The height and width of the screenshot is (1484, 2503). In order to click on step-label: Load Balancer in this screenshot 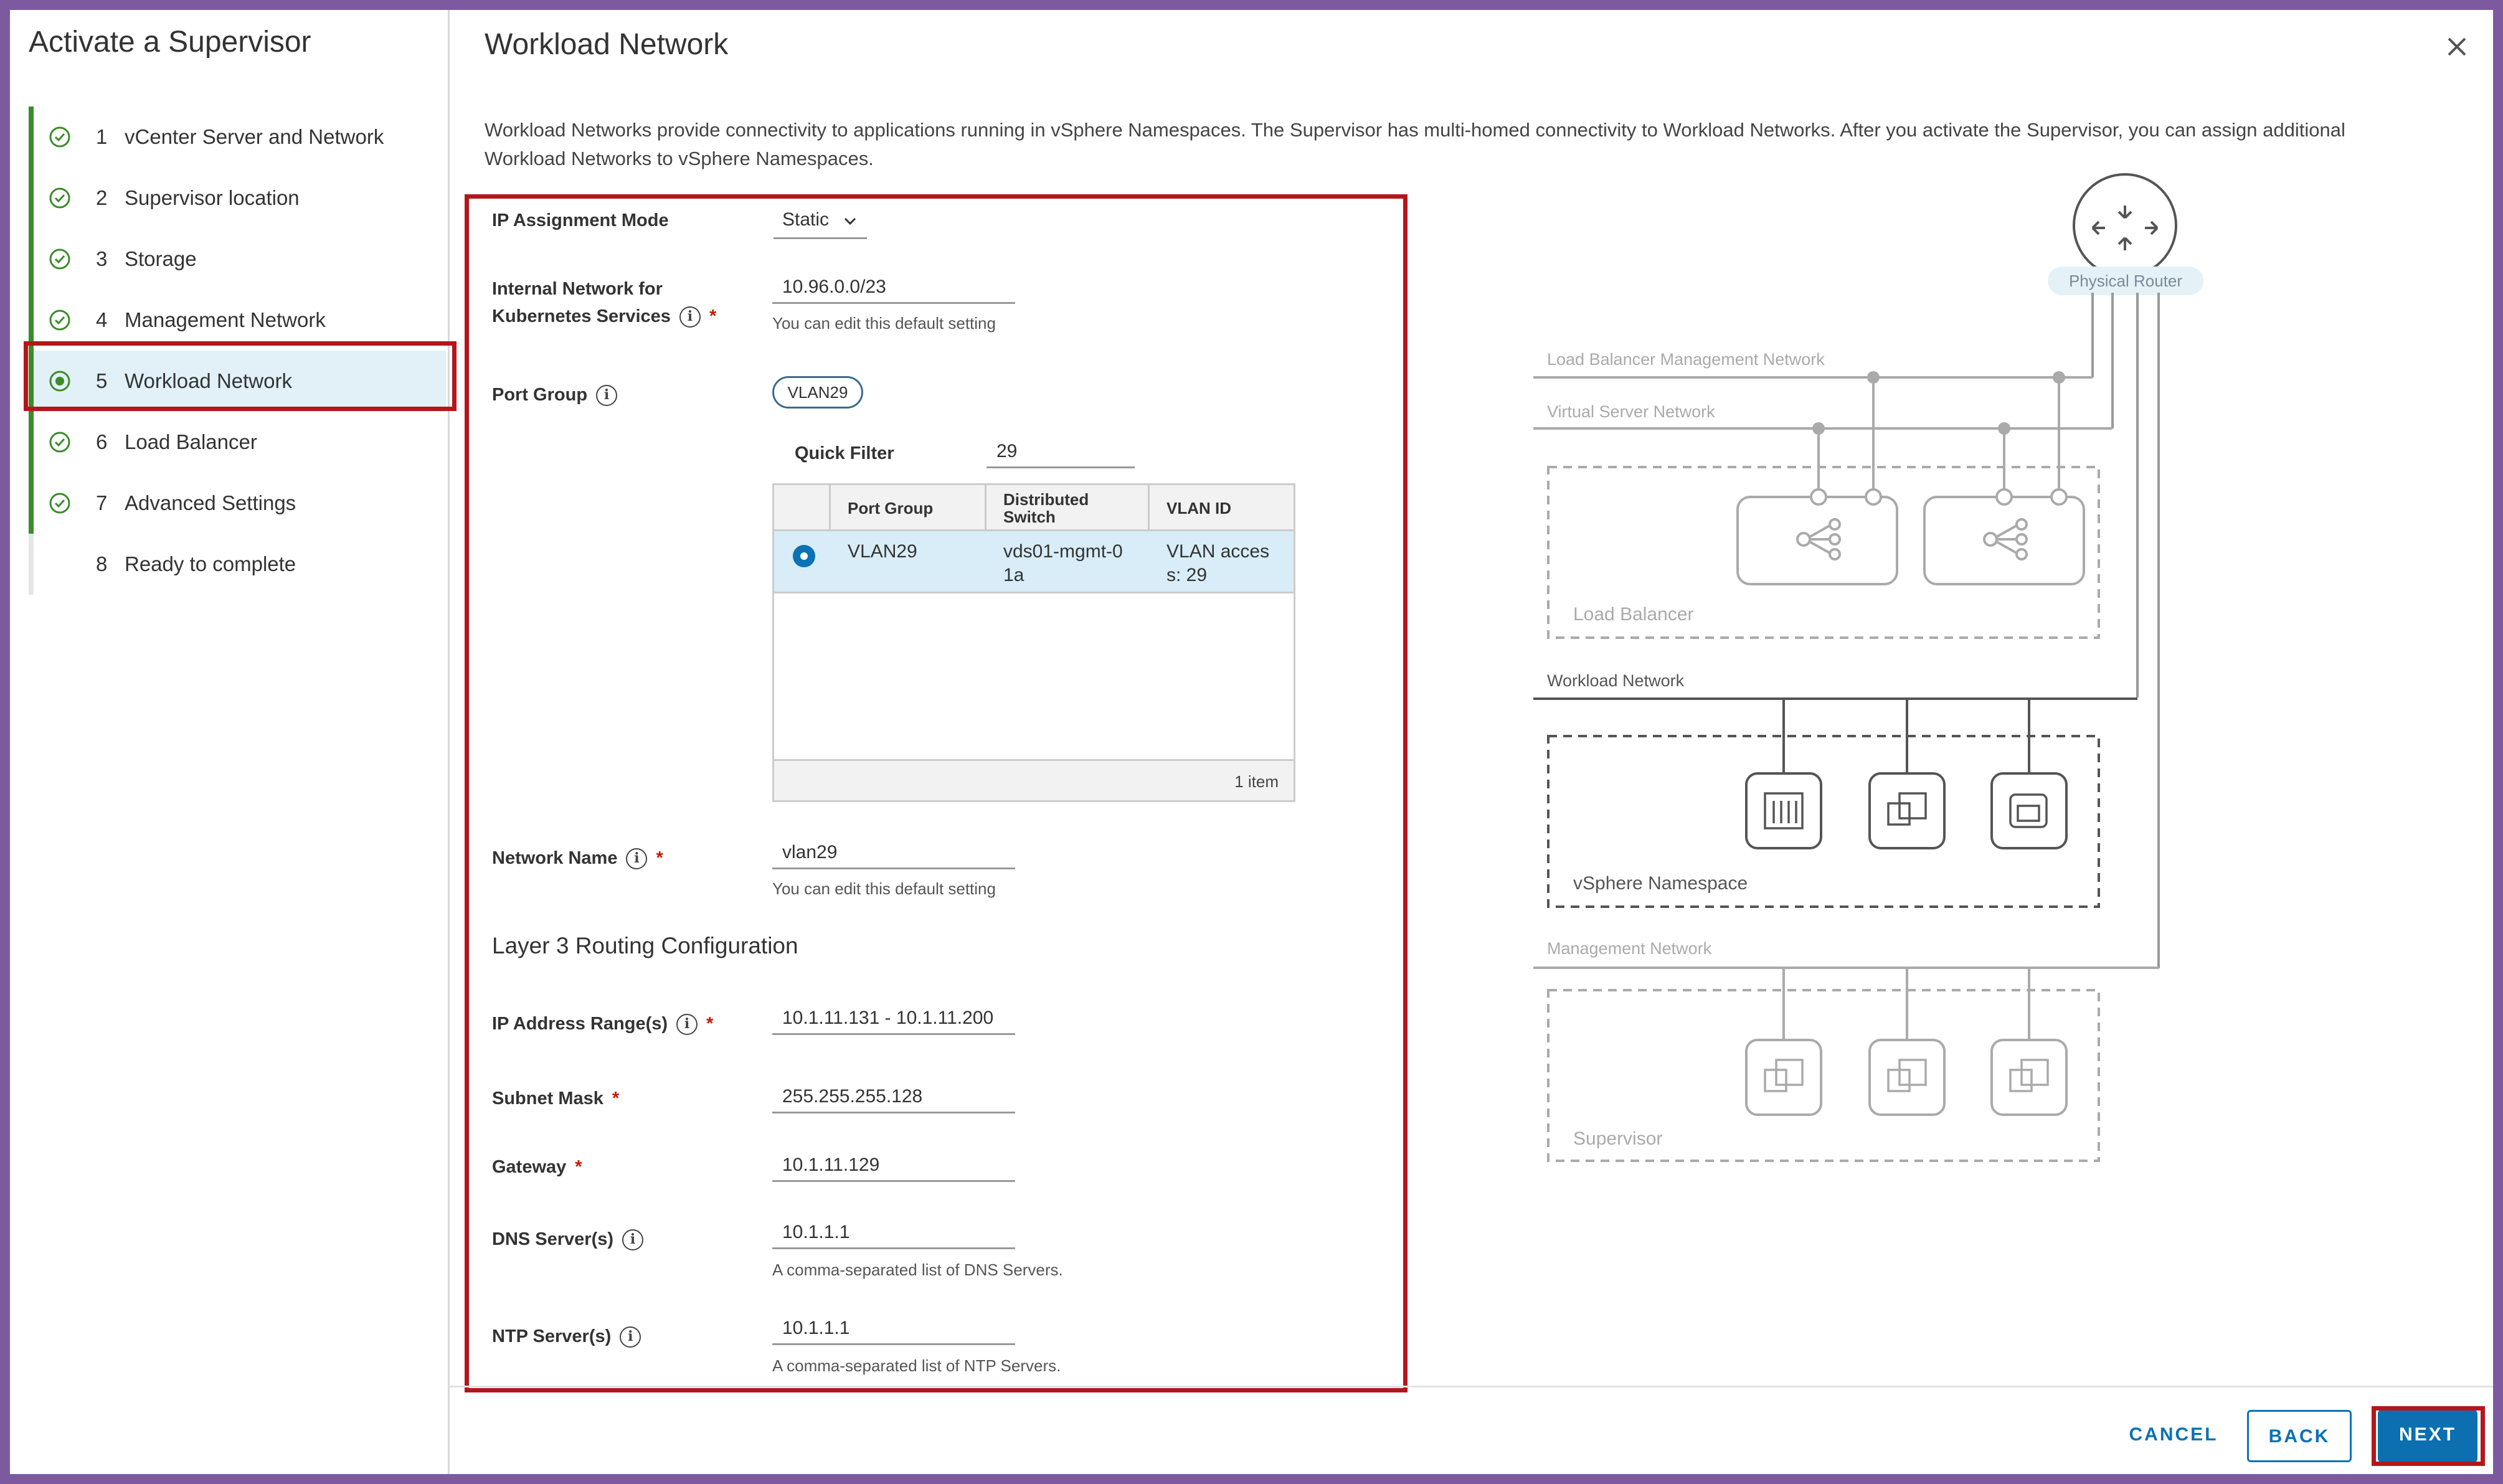, I will do `click(191, 441)`.